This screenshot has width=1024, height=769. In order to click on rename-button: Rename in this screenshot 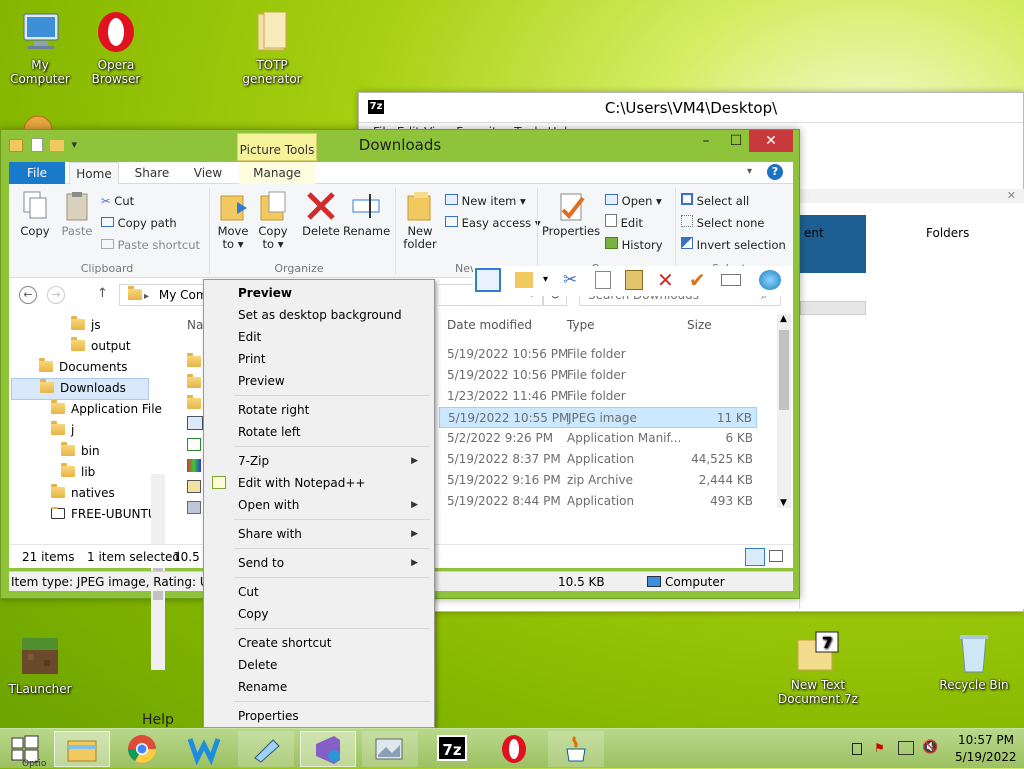, I will do `click(366, 214)`.